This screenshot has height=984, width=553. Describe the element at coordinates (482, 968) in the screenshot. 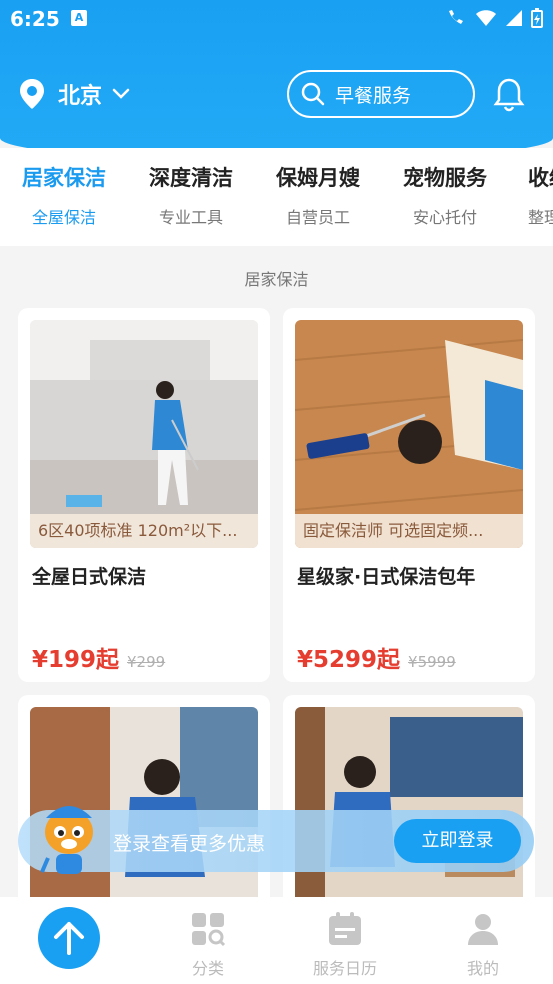

I see `nav-label: 我的` at that location.